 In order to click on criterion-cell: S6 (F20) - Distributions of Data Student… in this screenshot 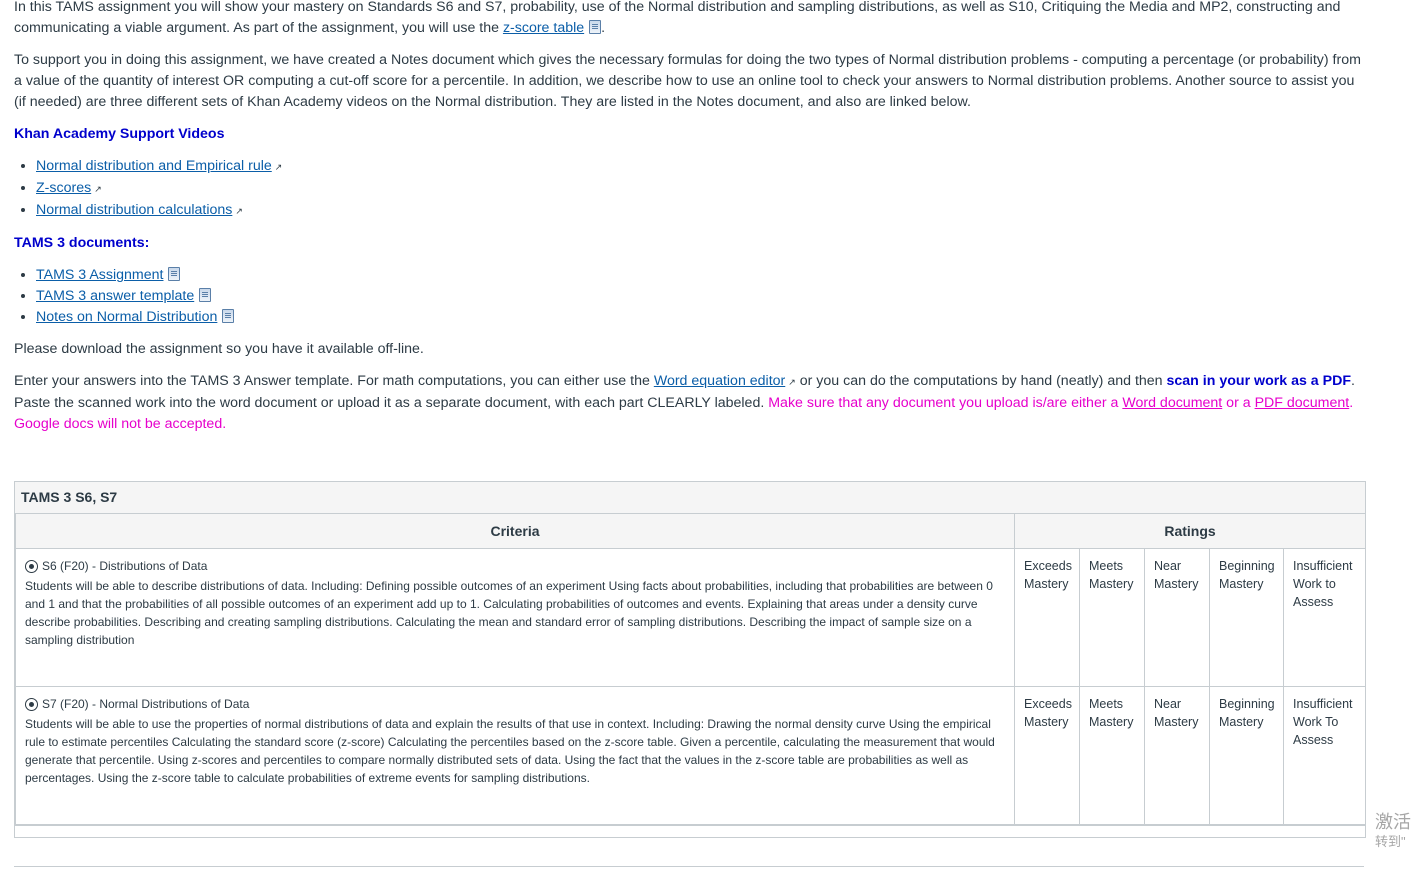, I will do `click(515, 617)`.